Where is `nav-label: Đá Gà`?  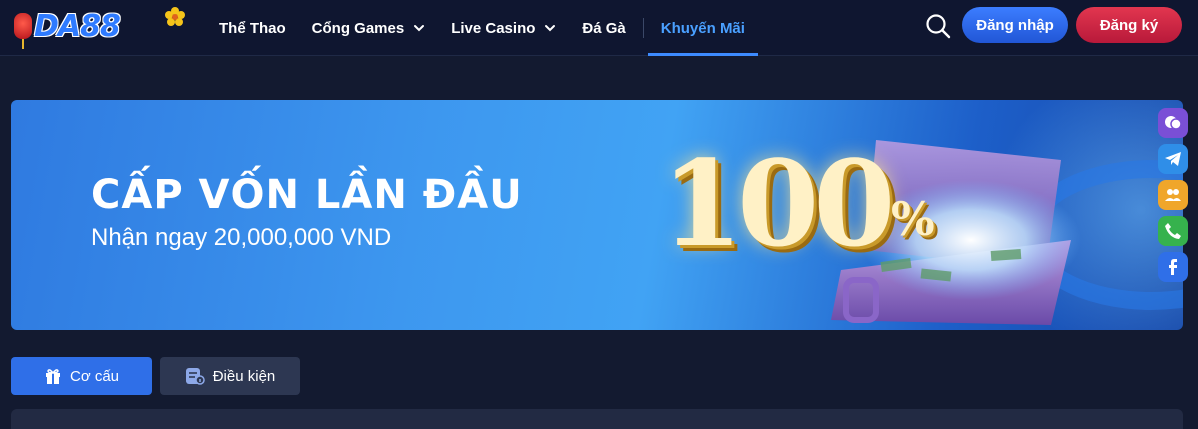 nav-label: Đá Gà is located at coordinates (604, 28).